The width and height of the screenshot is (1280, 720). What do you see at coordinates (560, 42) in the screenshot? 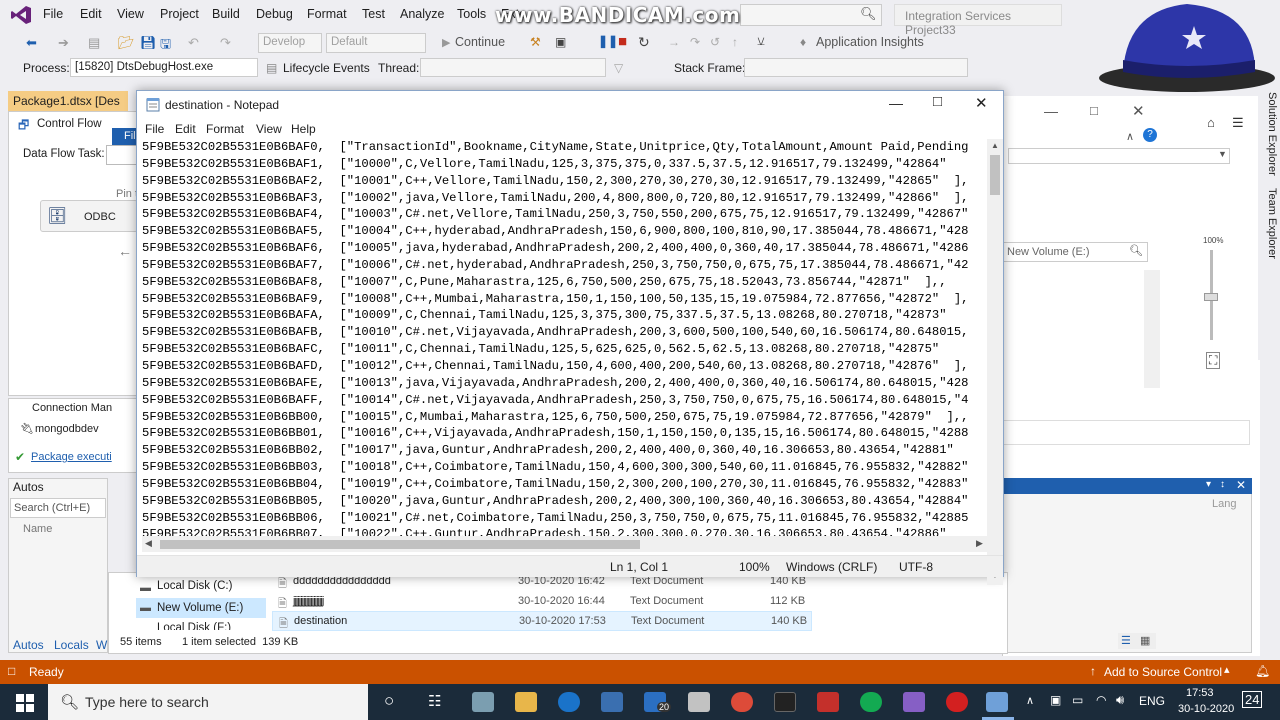
I see `screenshot-icon: ▣` at bounding box center [560, 42].